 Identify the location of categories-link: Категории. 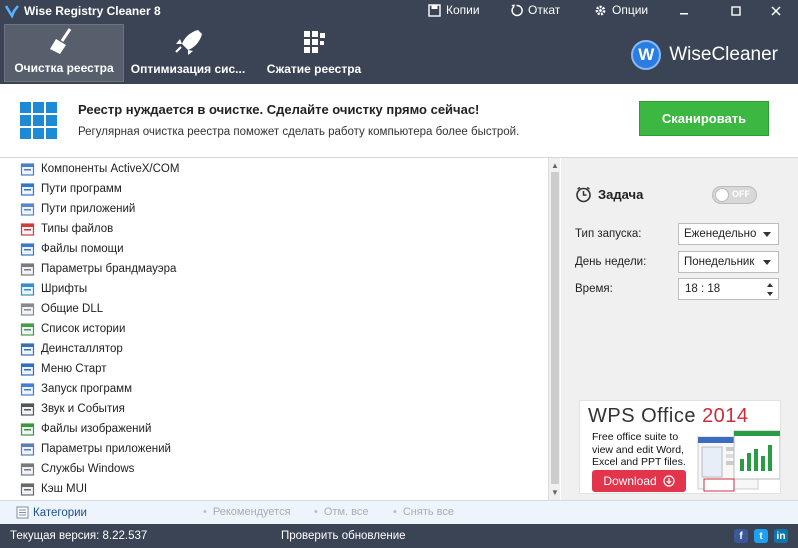
(51, 512).